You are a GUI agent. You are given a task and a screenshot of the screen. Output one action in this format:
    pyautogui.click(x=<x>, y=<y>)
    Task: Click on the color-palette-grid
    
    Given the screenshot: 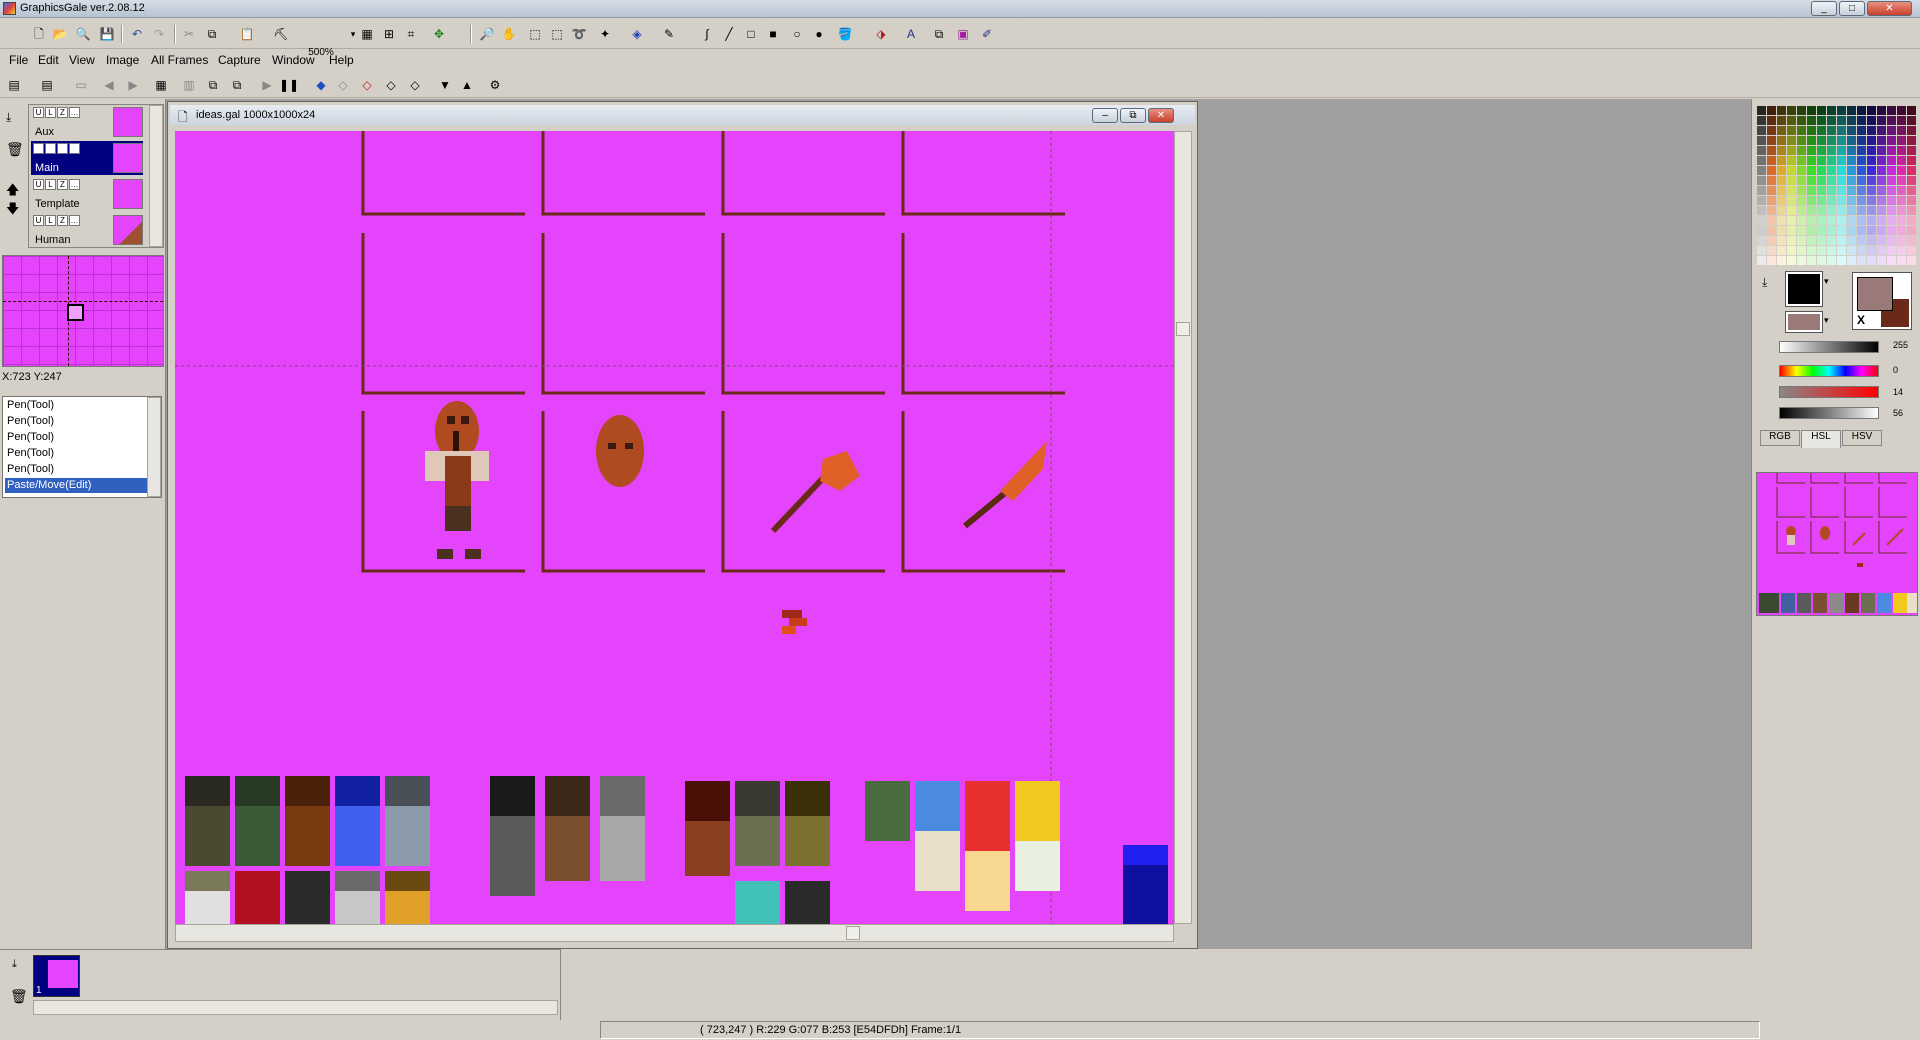 What is the action you would take?
    pyautogui.click(x=1837, y=186)
    